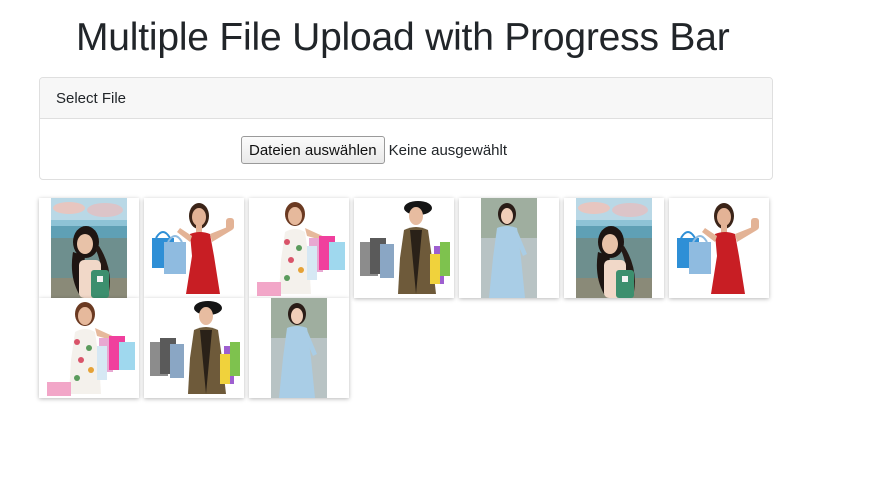 This screenshot has height=497, width=881. What do you see at coordinates (448, 150) in the screenshot?
I see `file-status-text: Keine ausgewählt` at bounding box center [448, 150].